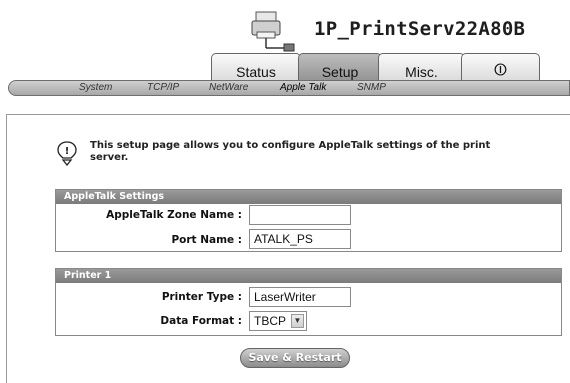  What do you see at coordinates (201, 321) in the screenshot?
I see `data-format-label: Data Format :` at bounding box center [201, 321].